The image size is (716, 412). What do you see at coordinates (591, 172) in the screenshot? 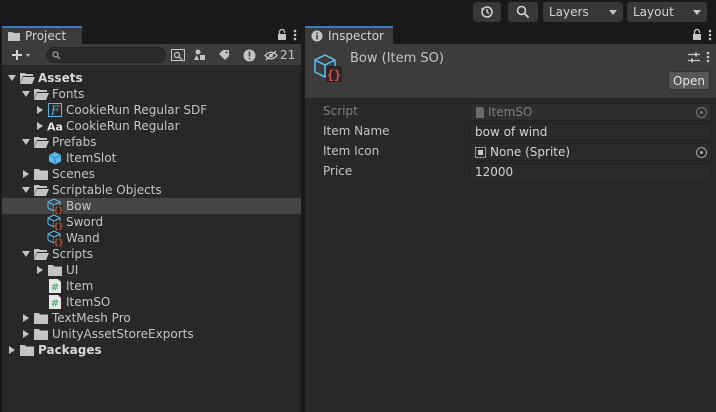
I see `price-input: 12000` at bounding box center [591, 172].